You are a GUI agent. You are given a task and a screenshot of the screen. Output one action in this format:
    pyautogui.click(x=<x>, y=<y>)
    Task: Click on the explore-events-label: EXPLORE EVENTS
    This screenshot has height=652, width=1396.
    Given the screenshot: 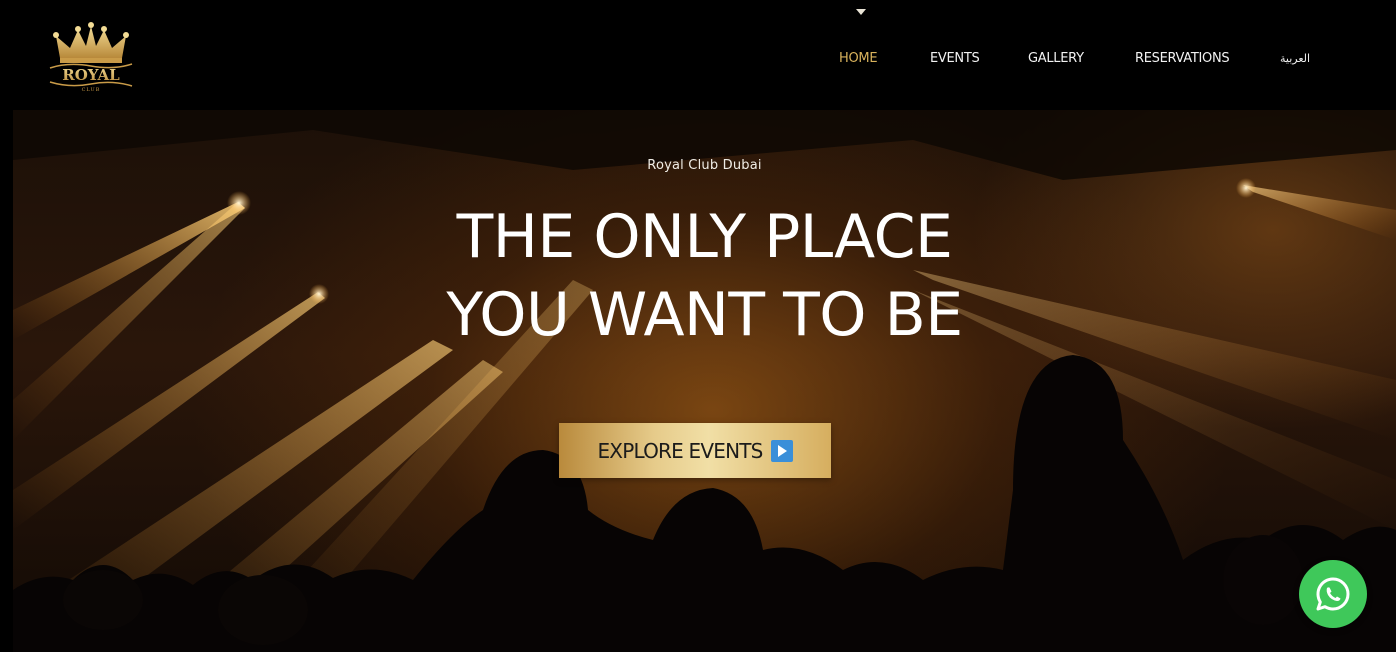 What is the action you would take?
    pyautogui.click(x=680, y=450)
    